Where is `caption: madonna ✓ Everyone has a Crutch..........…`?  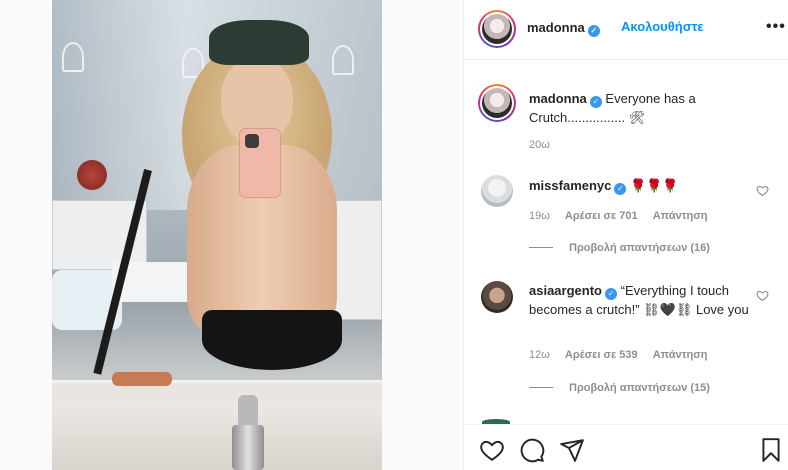 caption: madonna ✓ Everyone has a Crutch..........… is located at coordinates (644, 108).